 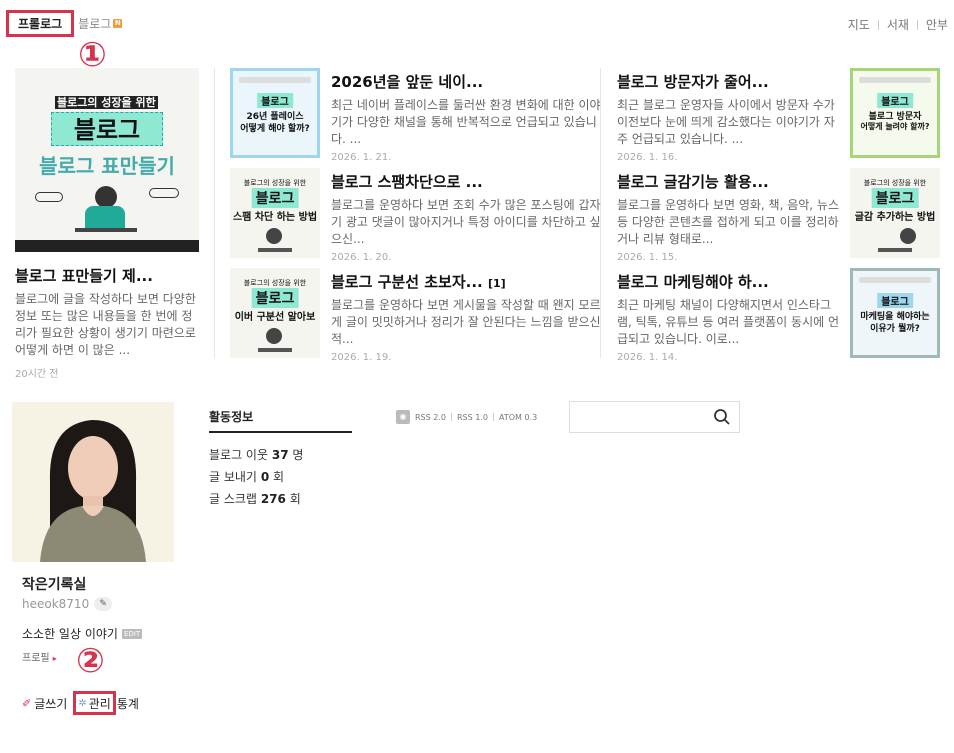 What do you see at coordinates (859, 24) in the screenshot?
I see `menu-map: 지도` at bounding box center [859, 24].